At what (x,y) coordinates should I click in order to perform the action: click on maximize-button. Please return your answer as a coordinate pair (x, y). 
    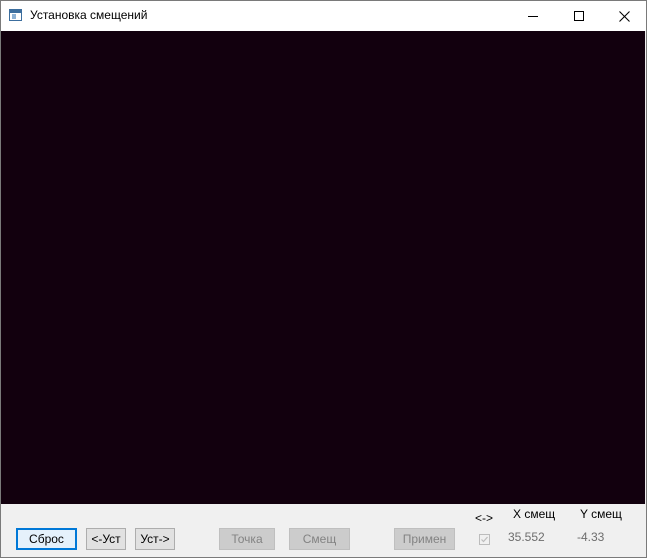
    Looking at the image, I should click on (579, 16).